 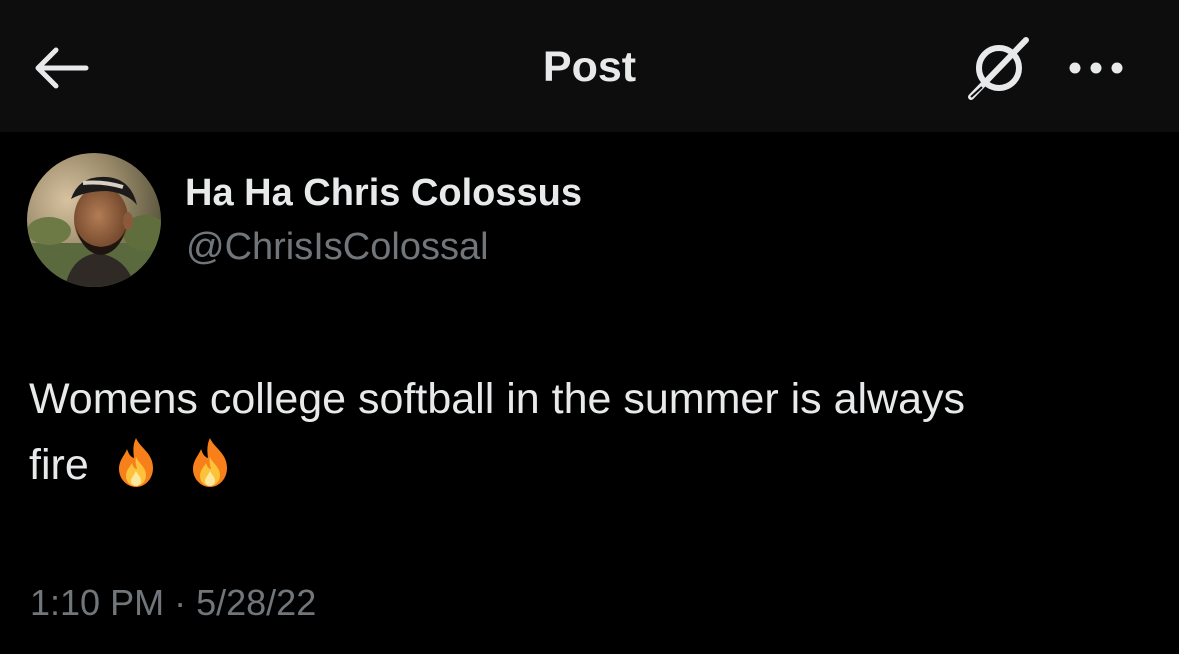 What do you see at coordinates (59, 465) in the screenshot?
I see `post-text-line-2: fire` at bounding box center [59, 465].